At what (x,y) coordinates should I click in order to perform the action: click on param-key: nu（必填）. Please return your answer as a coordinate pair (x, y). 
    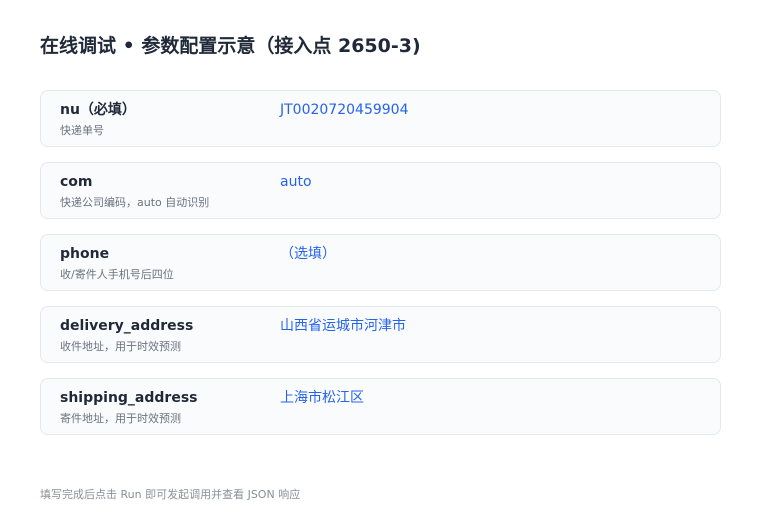
    Looking at the image, I should click on (98, 110).